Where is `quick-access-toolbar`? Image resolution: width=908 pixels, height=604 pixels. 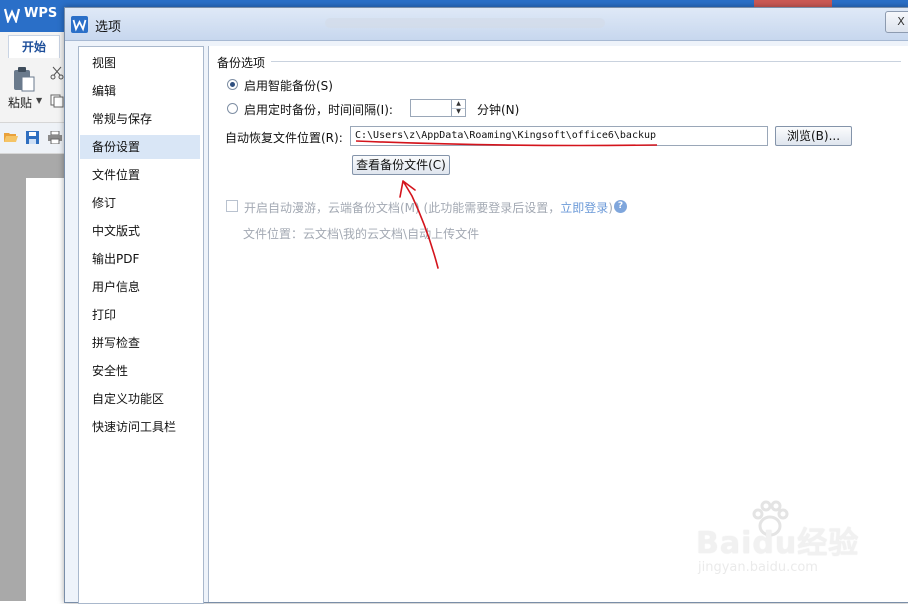 quick-access-toolbar is located at coordinates (34, 138).